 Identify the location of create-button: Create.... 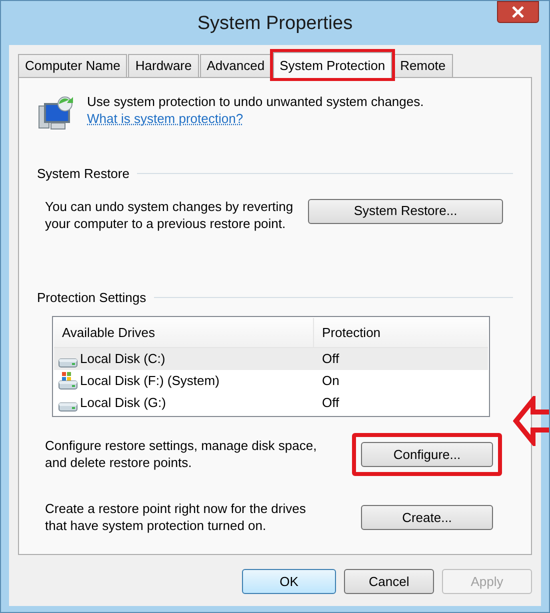
(427, 517).